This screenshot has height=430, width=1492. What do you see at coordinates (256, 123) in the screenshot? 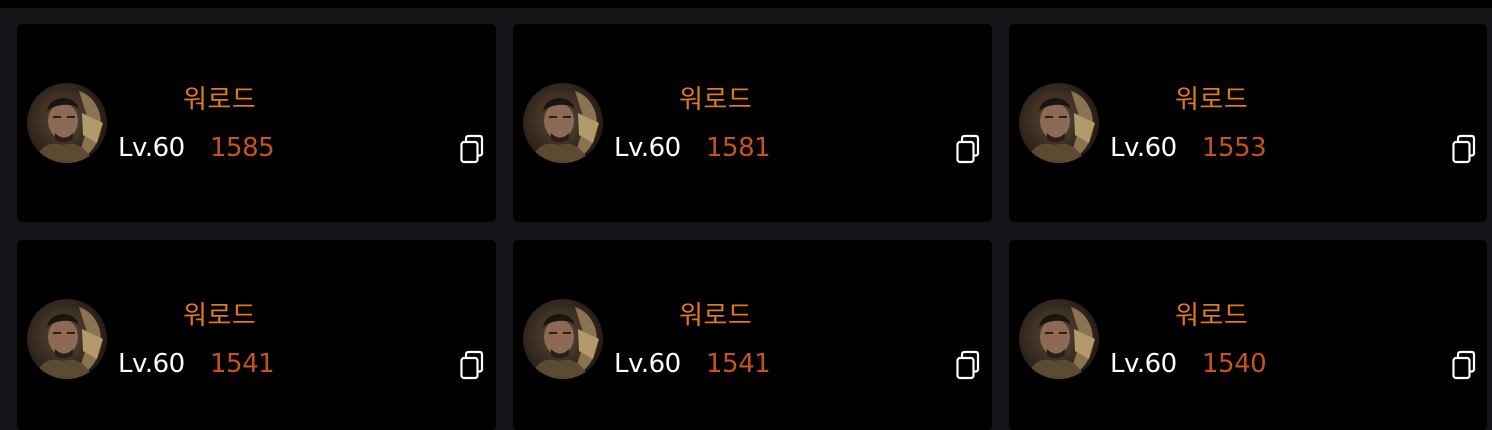
I see `character-card: 워로드 Lv.60 1585` at bounding box center [256, 123].